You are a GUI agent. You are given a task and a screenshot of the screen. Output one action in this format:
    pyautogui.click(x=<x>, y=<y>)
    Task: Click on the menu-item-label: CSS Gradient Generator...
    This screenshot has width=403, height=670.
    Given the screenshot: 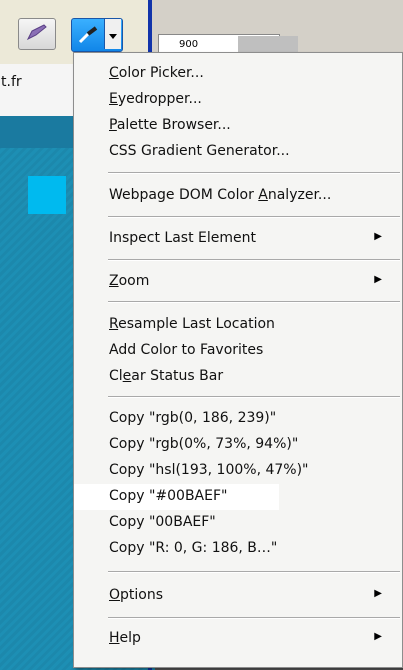 What is the action you would take?
    pyautogui.click(x=199, y=151)
    